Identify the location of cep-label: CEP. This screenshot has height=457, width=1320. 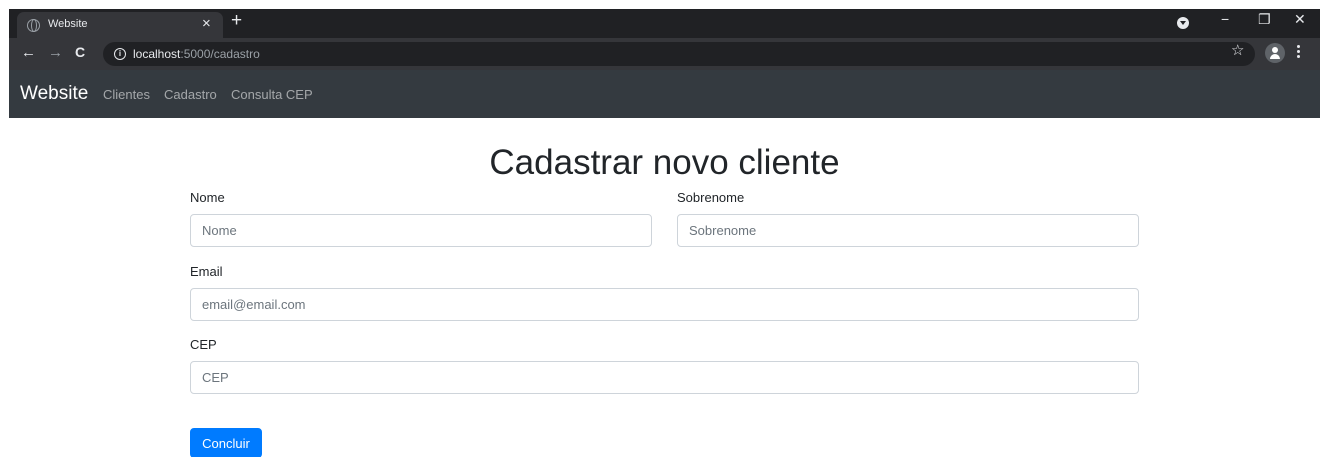
(203, 344).